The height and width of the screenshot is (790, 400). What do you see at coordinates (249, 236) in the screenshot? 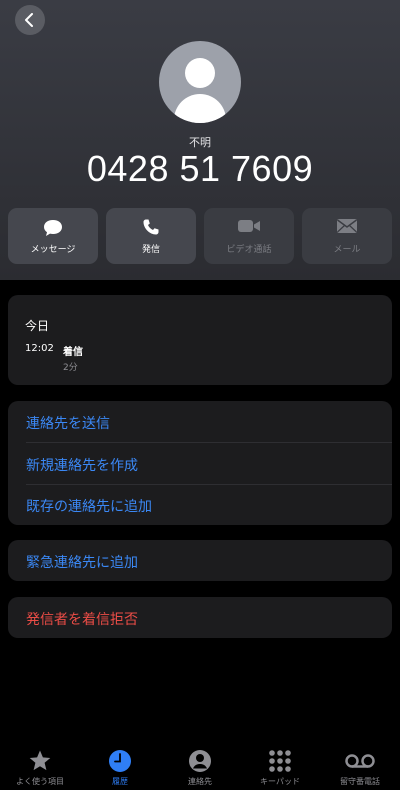
I see `video-call-button: ビデオ通話` at bounding box center [249, 236].